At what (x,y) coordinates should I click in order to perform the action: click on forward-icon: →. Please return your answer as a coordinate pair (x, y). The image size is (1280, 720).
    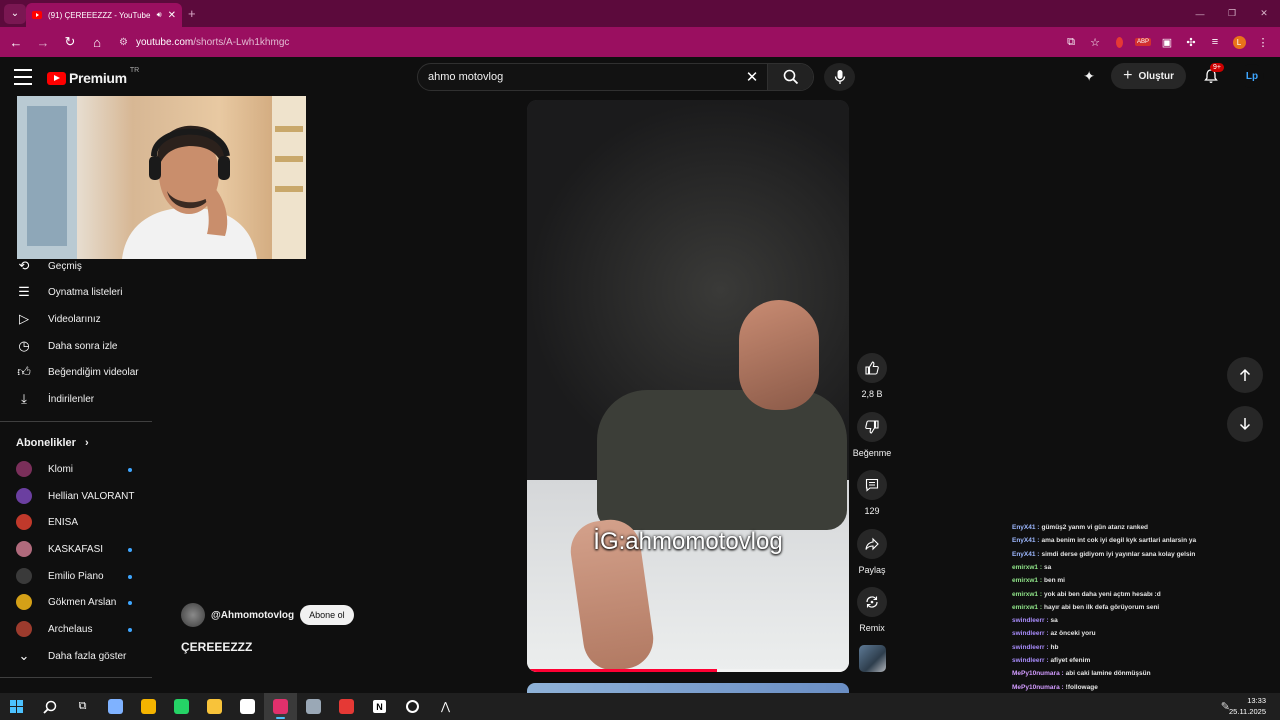
    Looking at the image, I should click on (43, 42).